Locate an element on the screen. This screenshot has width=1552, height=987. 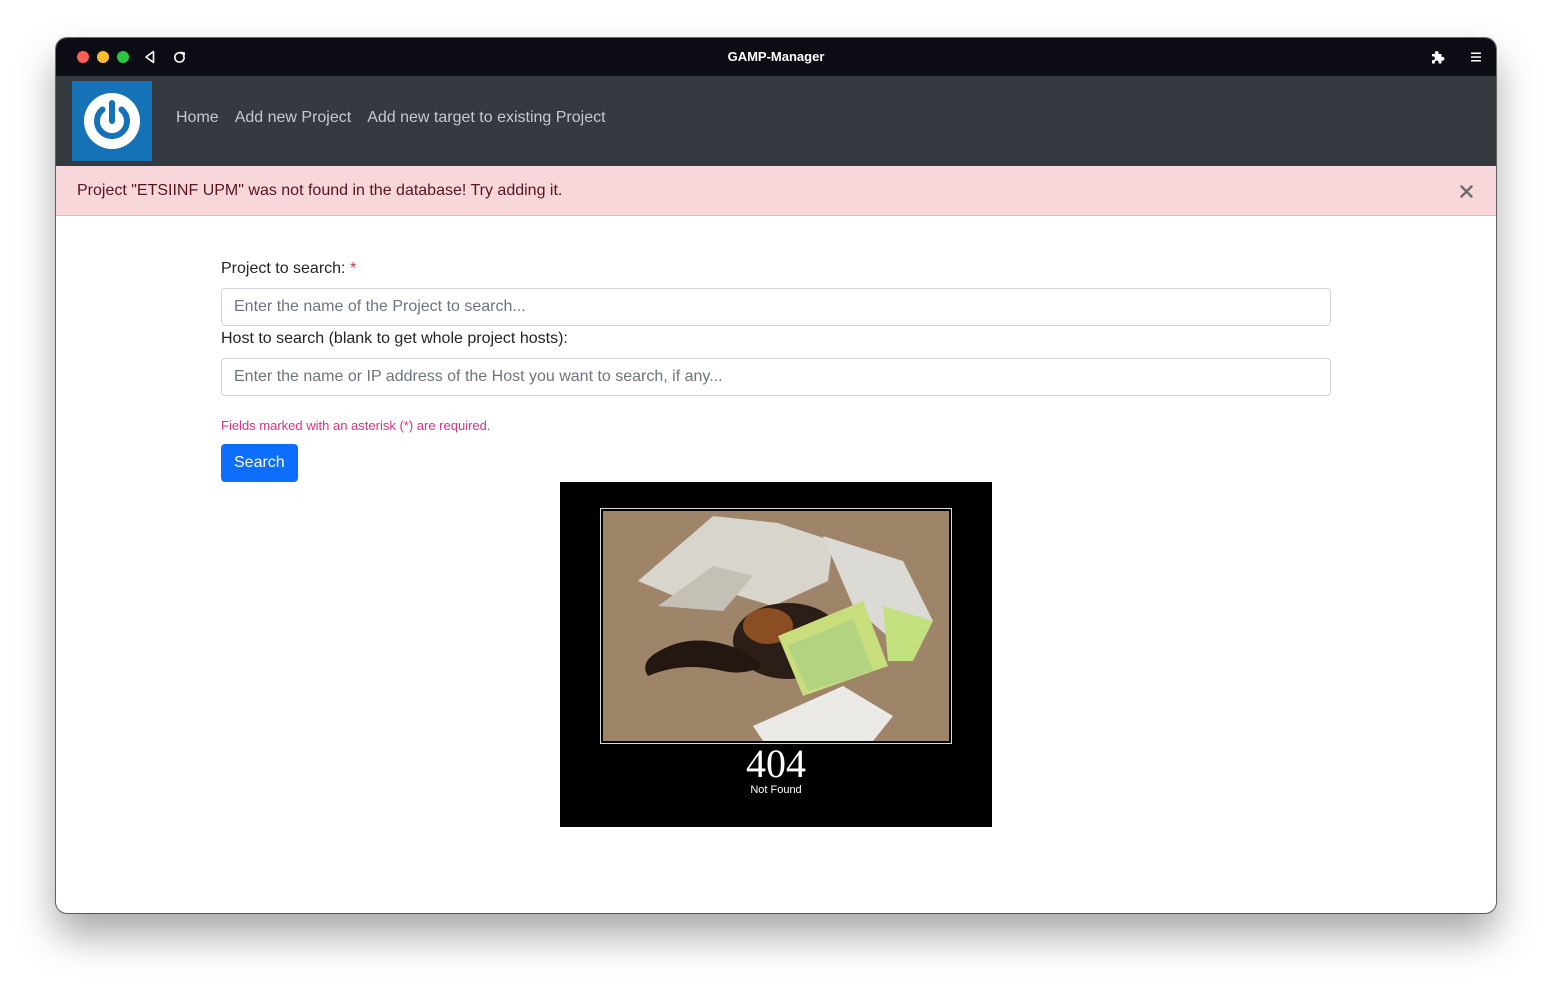
not-found-poster: 404 Not Found is located at coordinates (776, 654).